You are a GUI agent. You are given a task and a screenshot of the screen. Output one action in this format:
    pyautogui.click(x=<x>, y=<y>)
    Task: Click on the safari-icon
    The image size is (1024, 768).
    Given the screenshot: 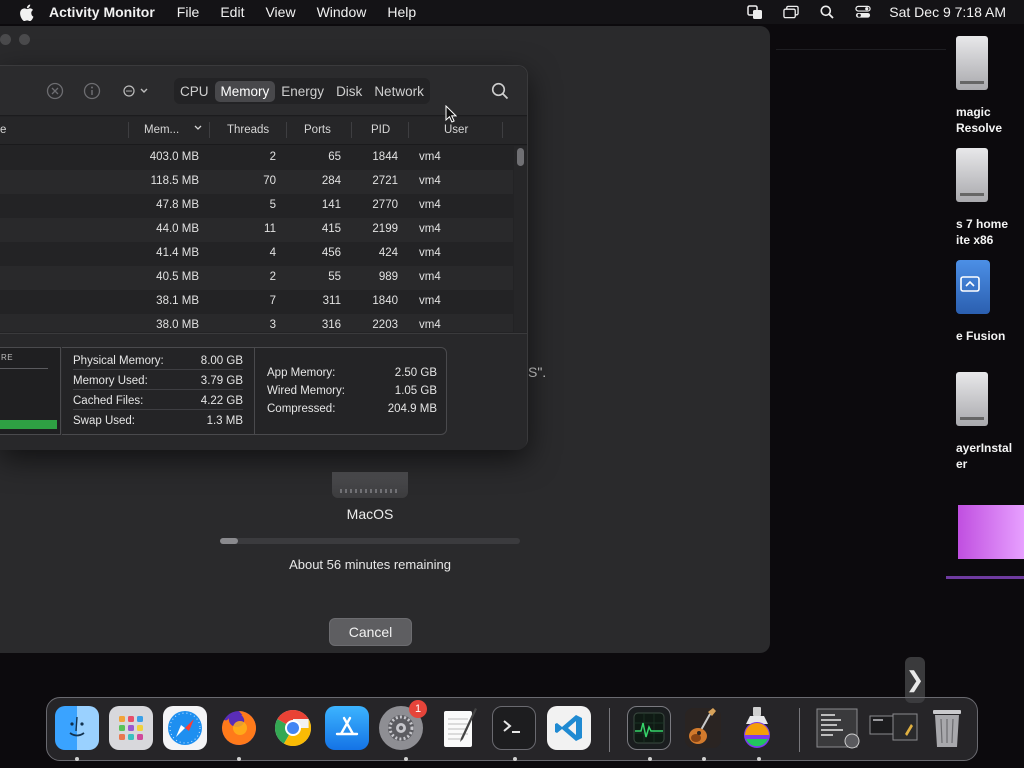 What is the action you would take?
    pyautogui.click(x=185, y=728)
    